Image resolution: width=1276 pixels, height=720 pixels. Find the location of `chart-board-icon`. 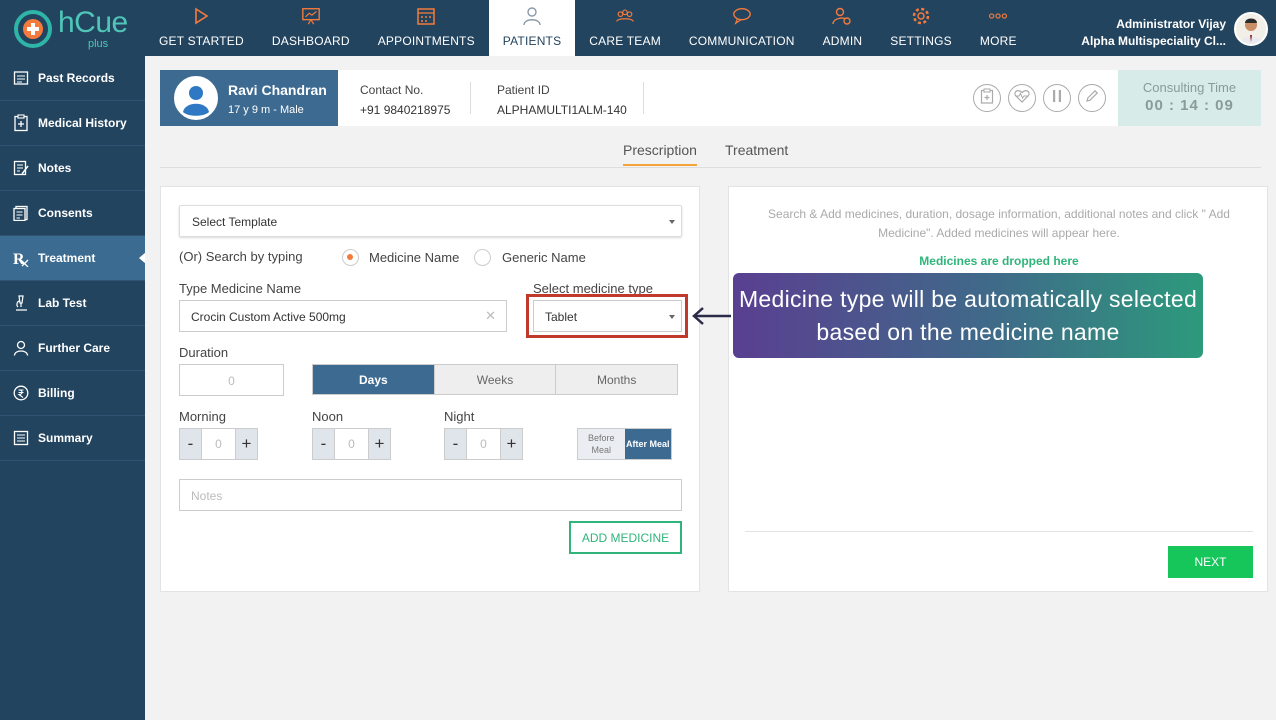

chart-board-icon is located at coordinates (311, 16).